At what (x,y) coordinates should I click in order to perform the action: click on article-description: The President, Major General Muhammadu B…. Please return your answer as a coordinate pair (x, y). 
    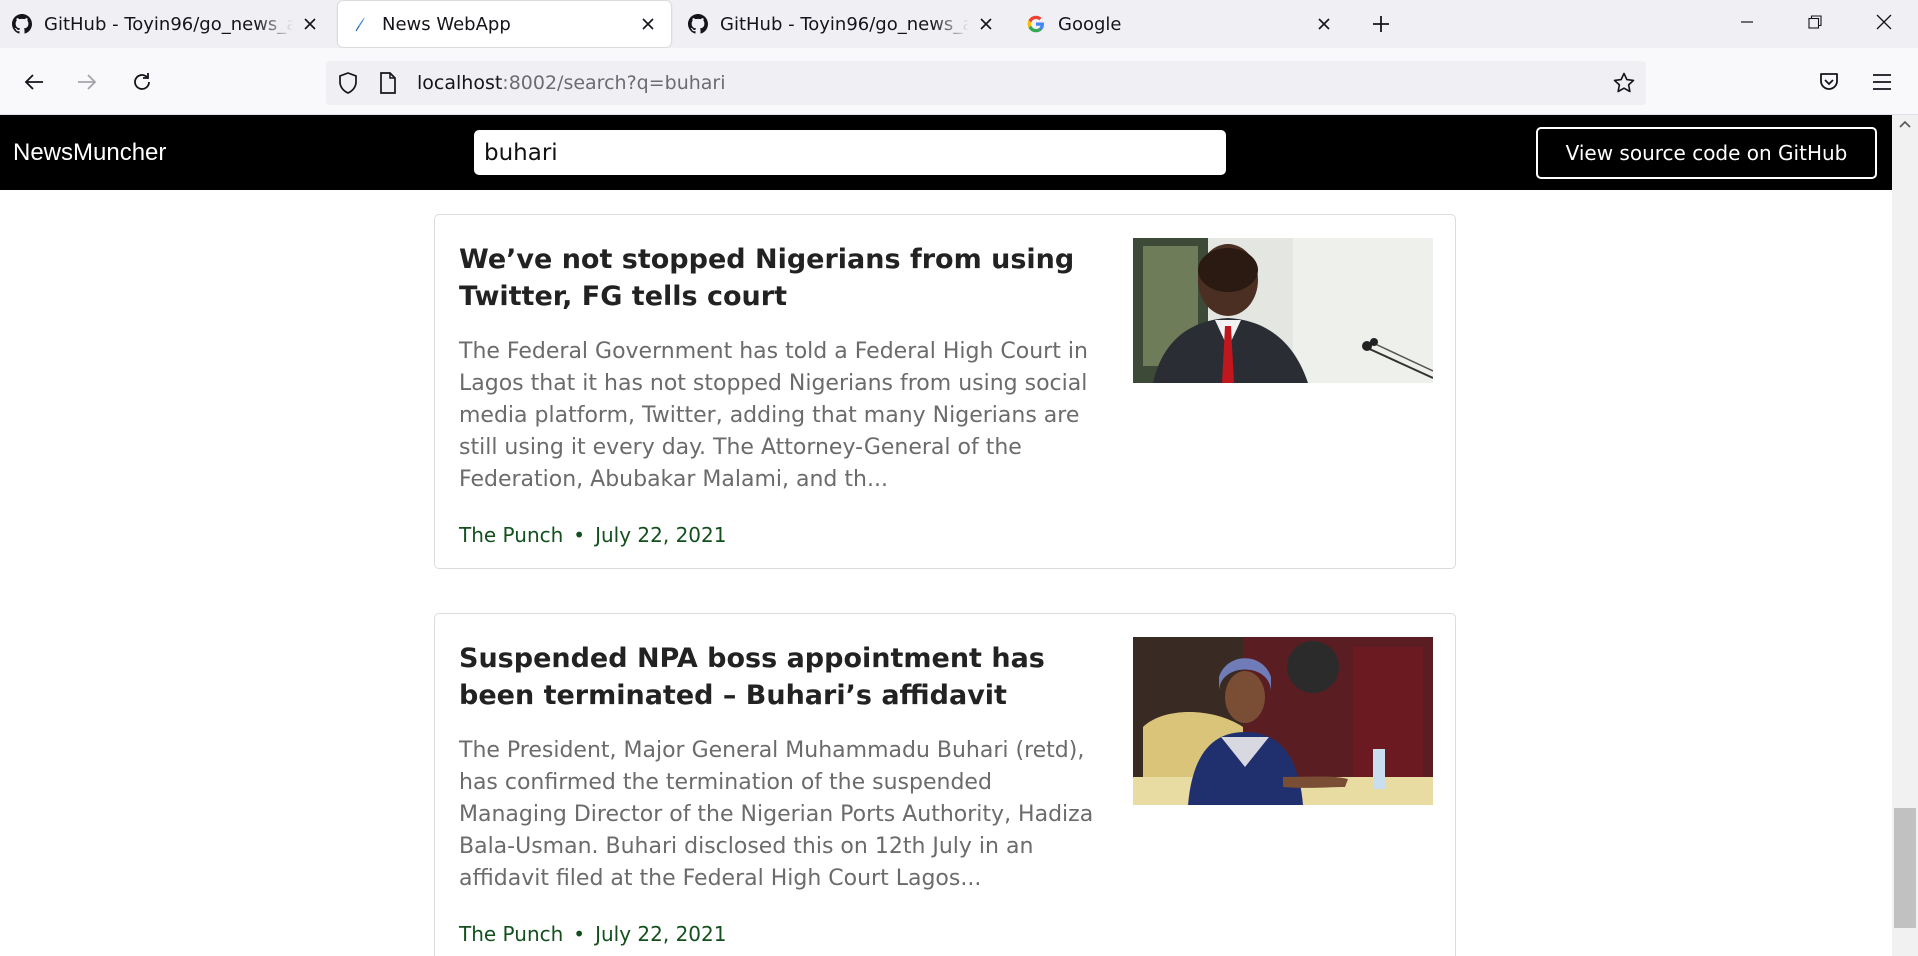
    Looking at the image, I should click on (776, 814).